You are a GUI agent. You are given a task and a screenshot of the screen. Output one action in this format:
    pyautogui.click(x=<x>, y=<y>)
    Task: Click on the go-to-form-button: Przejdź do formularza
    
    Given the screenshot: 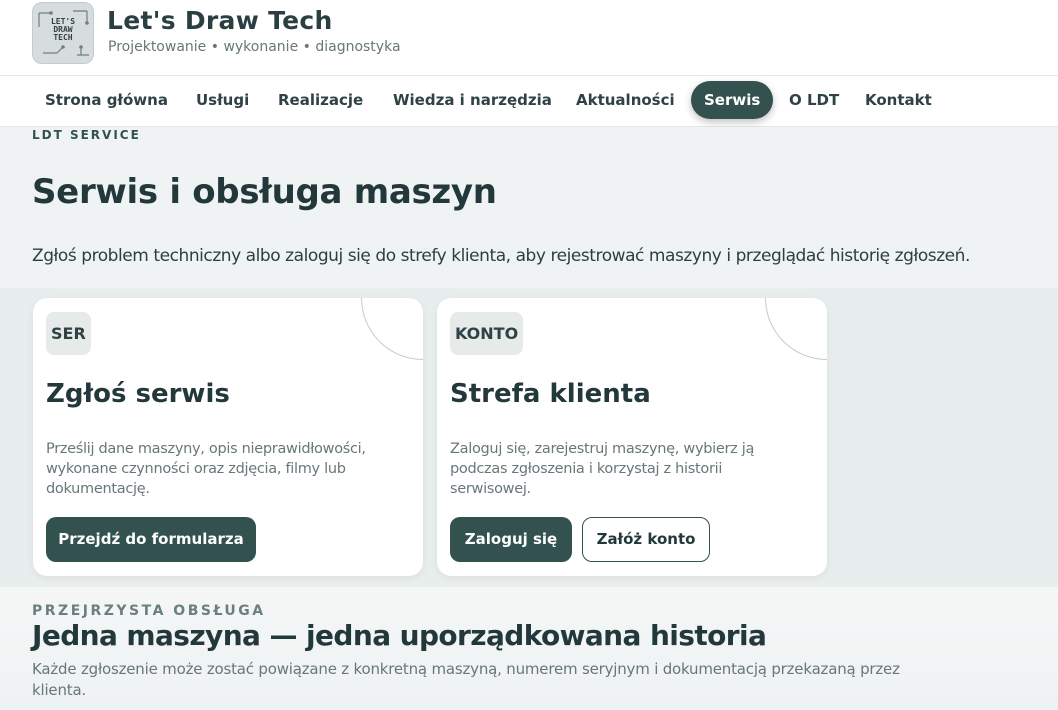 What is the action you would take?
    pyautogui.click(x=151, y=539)
    